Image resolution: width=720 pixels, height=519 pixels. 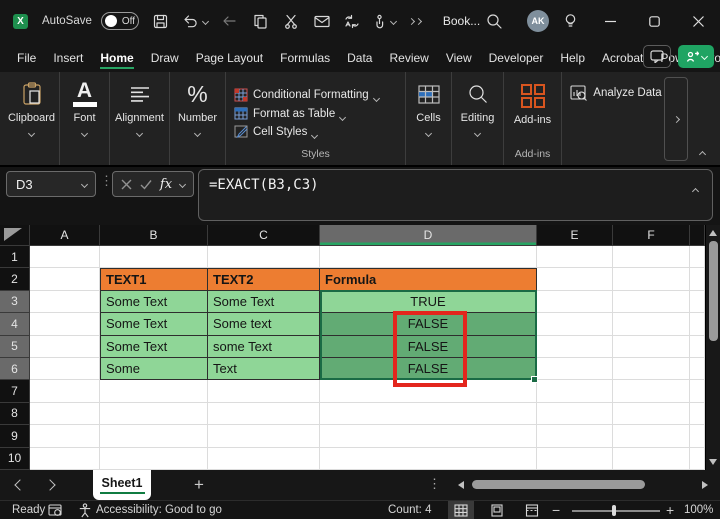 What do you see at coordinates (702, 154) in the screenshot?
I see `ribbon-collapse-button` at bounding box center [702, 154].